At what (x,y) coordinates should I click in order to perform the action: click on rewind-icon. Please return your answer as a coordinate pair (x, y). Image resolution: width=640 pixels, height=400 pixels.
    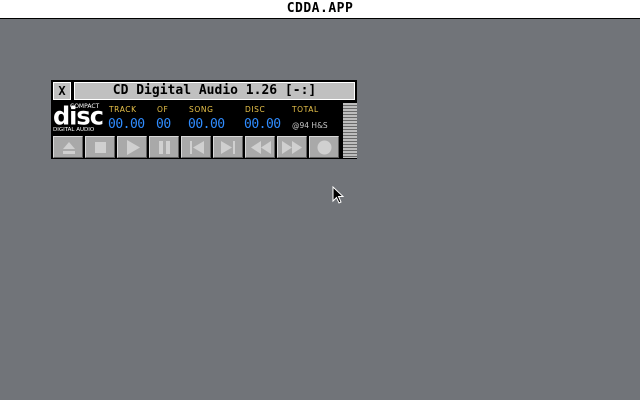
    Looking at the image, I should click on (261, 147).